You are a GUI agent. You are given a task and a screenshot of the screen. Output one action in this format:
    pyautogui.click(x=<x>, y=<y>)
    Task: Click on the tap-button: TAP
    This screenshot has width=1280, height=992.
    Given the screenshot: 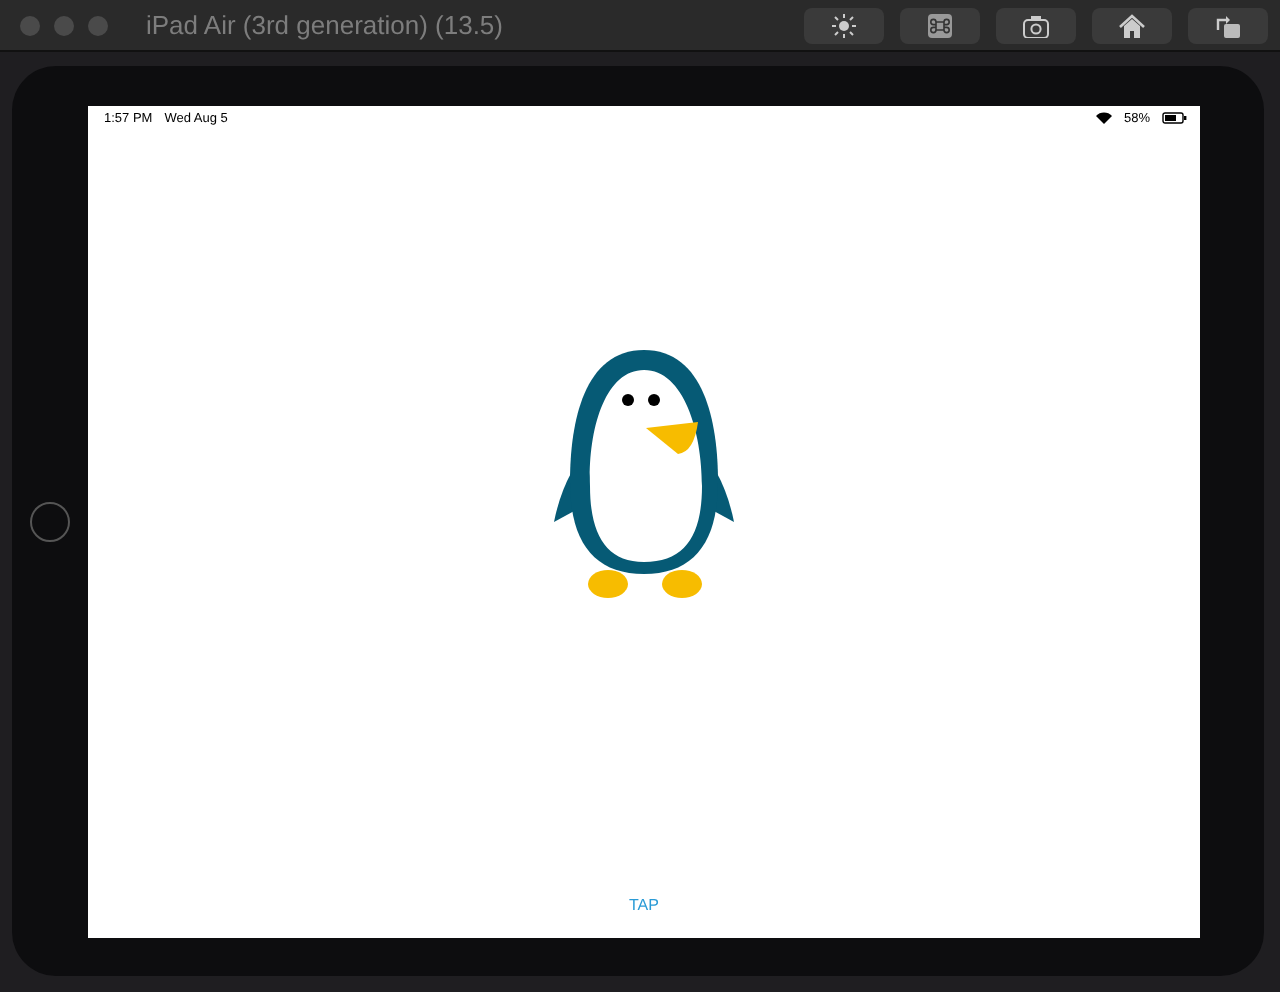 What is the action you would take?
    pyautogui.click(x=644, y=904)
    